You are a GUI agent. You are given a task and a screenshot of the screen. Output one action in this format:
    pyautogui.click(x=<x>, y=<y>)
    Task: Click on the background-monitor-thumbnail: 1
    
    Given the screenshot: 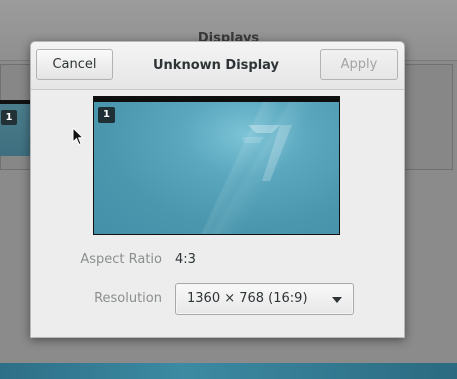 What is the action you would take?
    pyautogui.click(x=15, y=128)
    